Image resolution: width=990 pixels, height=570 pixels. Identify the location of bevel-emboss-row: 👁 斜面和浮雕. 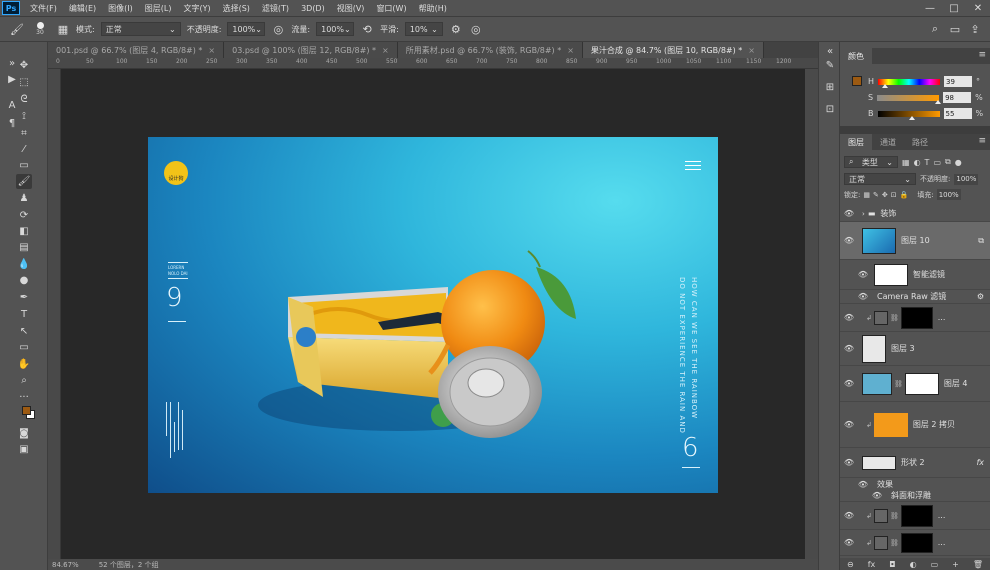
(915, 496).